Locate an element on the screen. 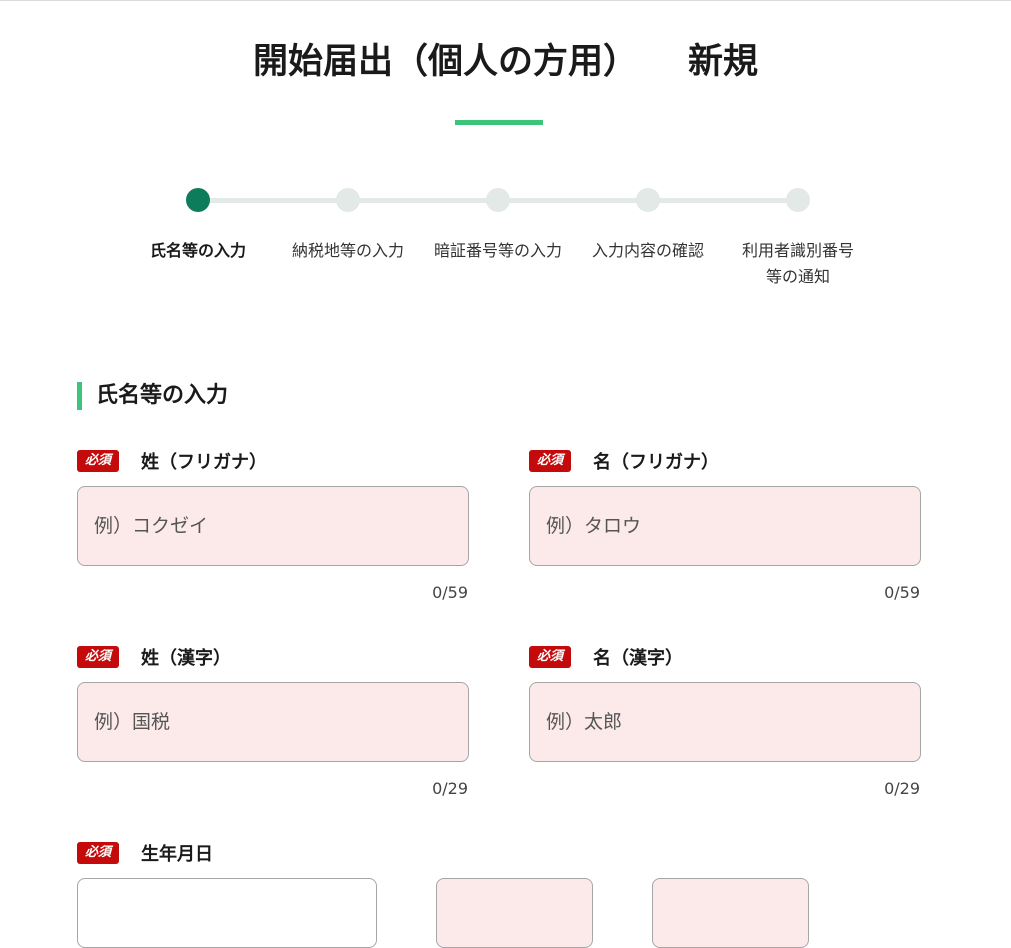  mei-kanji-label: 名（漢字） is located at coordinates (638, 658).